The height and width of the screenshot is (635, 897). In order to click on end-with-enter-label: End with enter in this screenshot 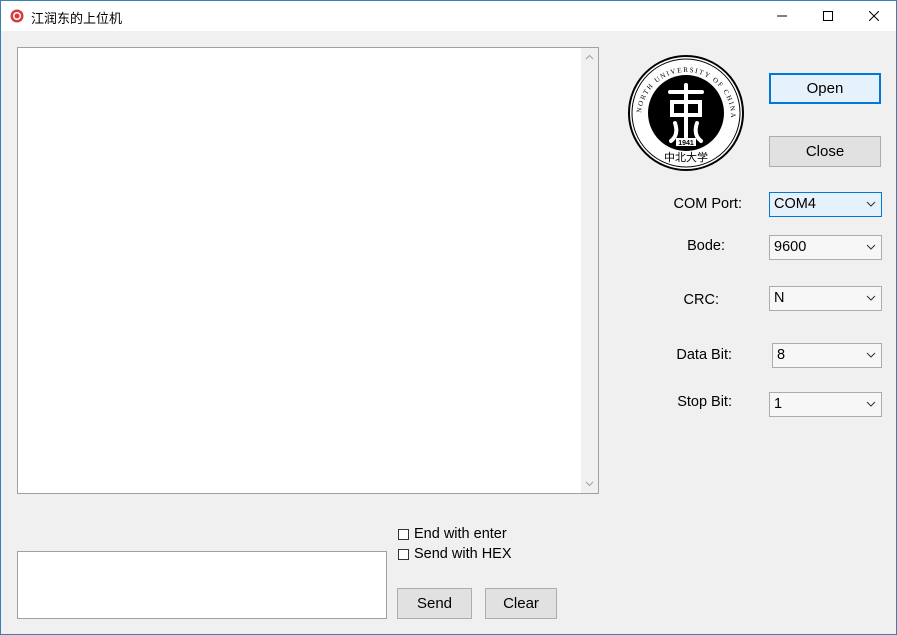, I will do `click(460, 534)`.